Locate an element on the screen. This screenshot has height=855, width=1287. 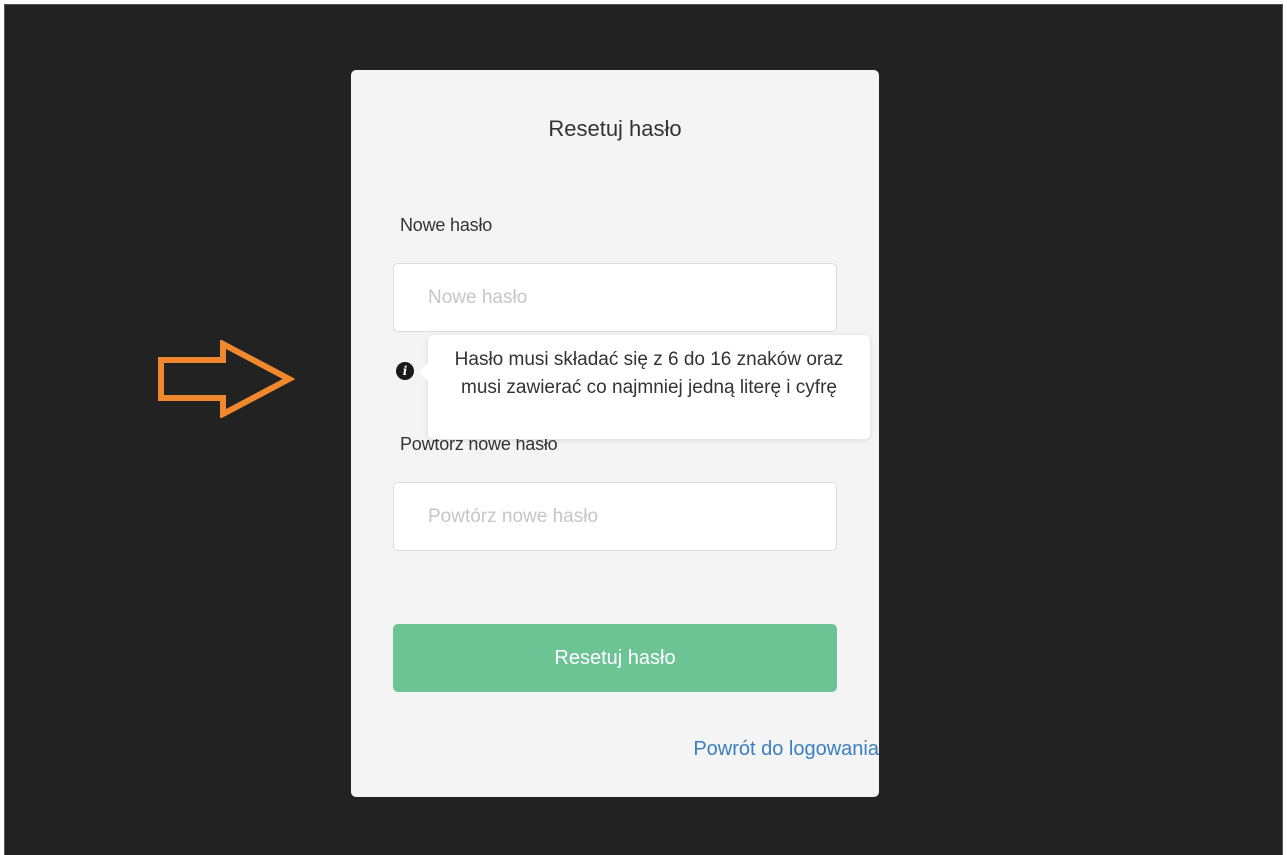
reset-password-button: Resetuj hasło is located at coordinates (615, 658).